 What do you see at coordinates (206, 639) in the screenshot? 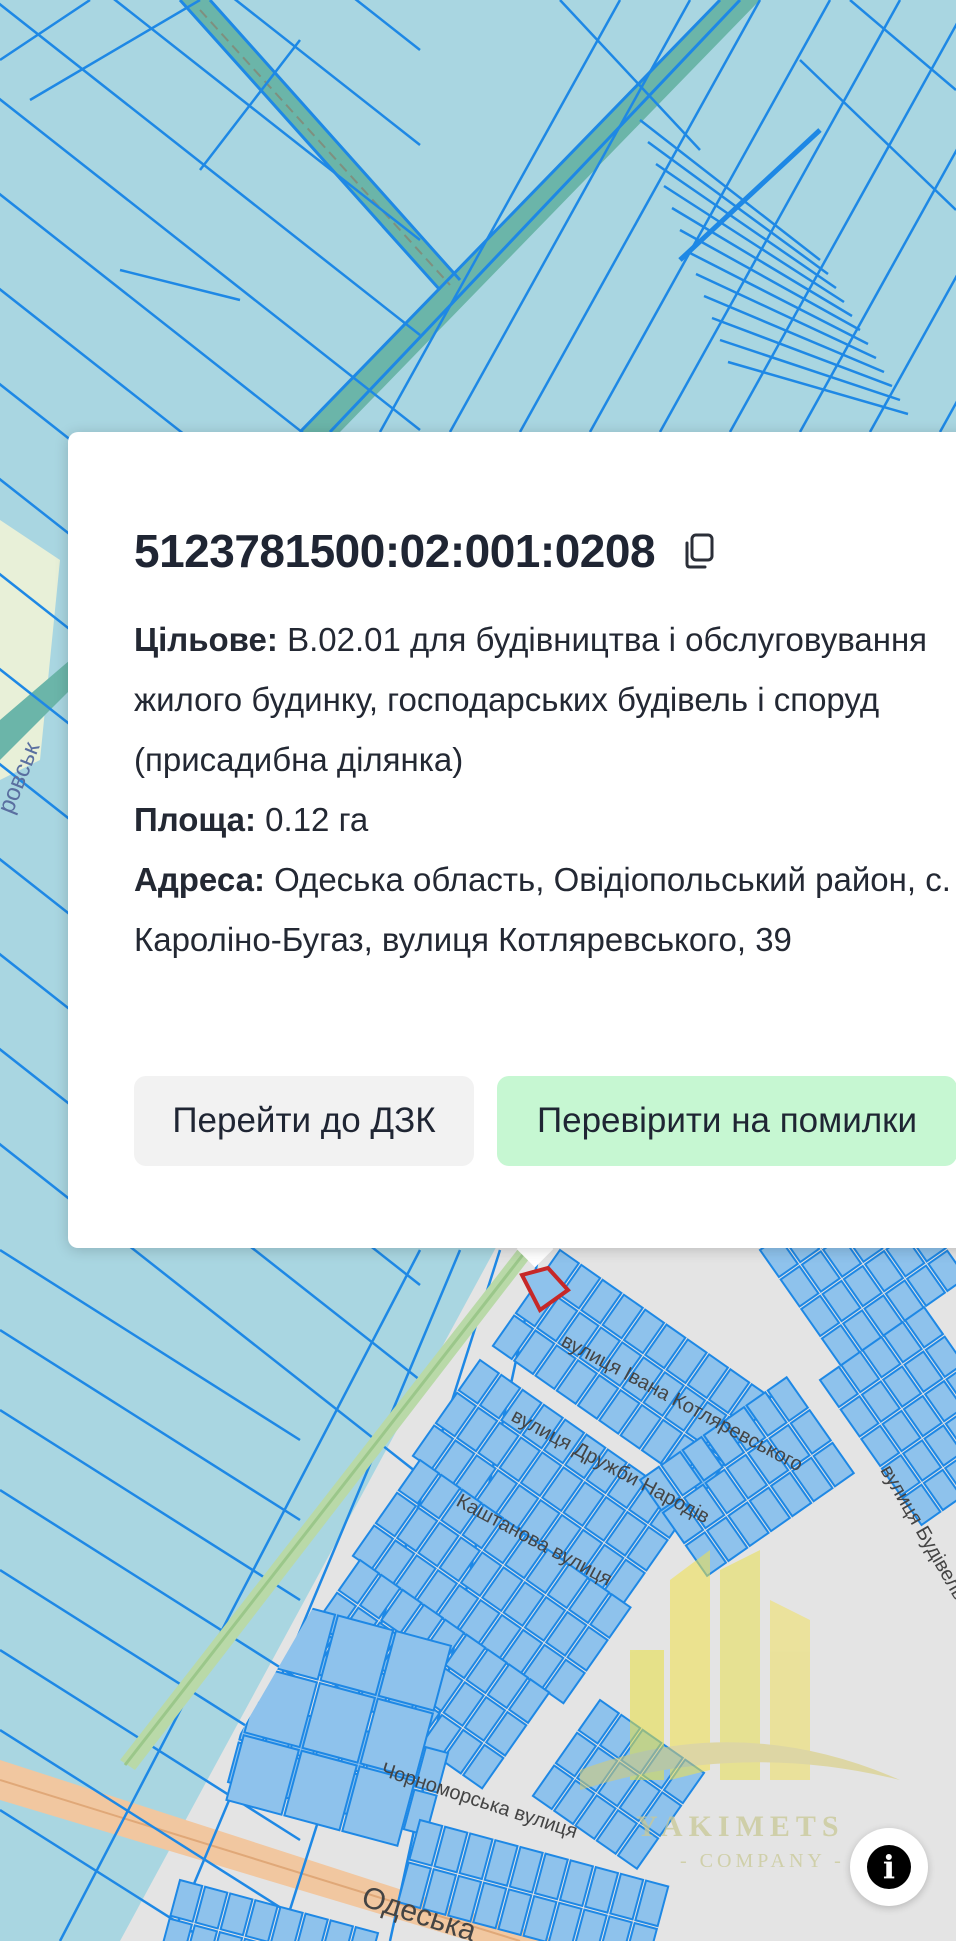
I see `purpose-label: Цільове:` at bounding box center [206, 639].